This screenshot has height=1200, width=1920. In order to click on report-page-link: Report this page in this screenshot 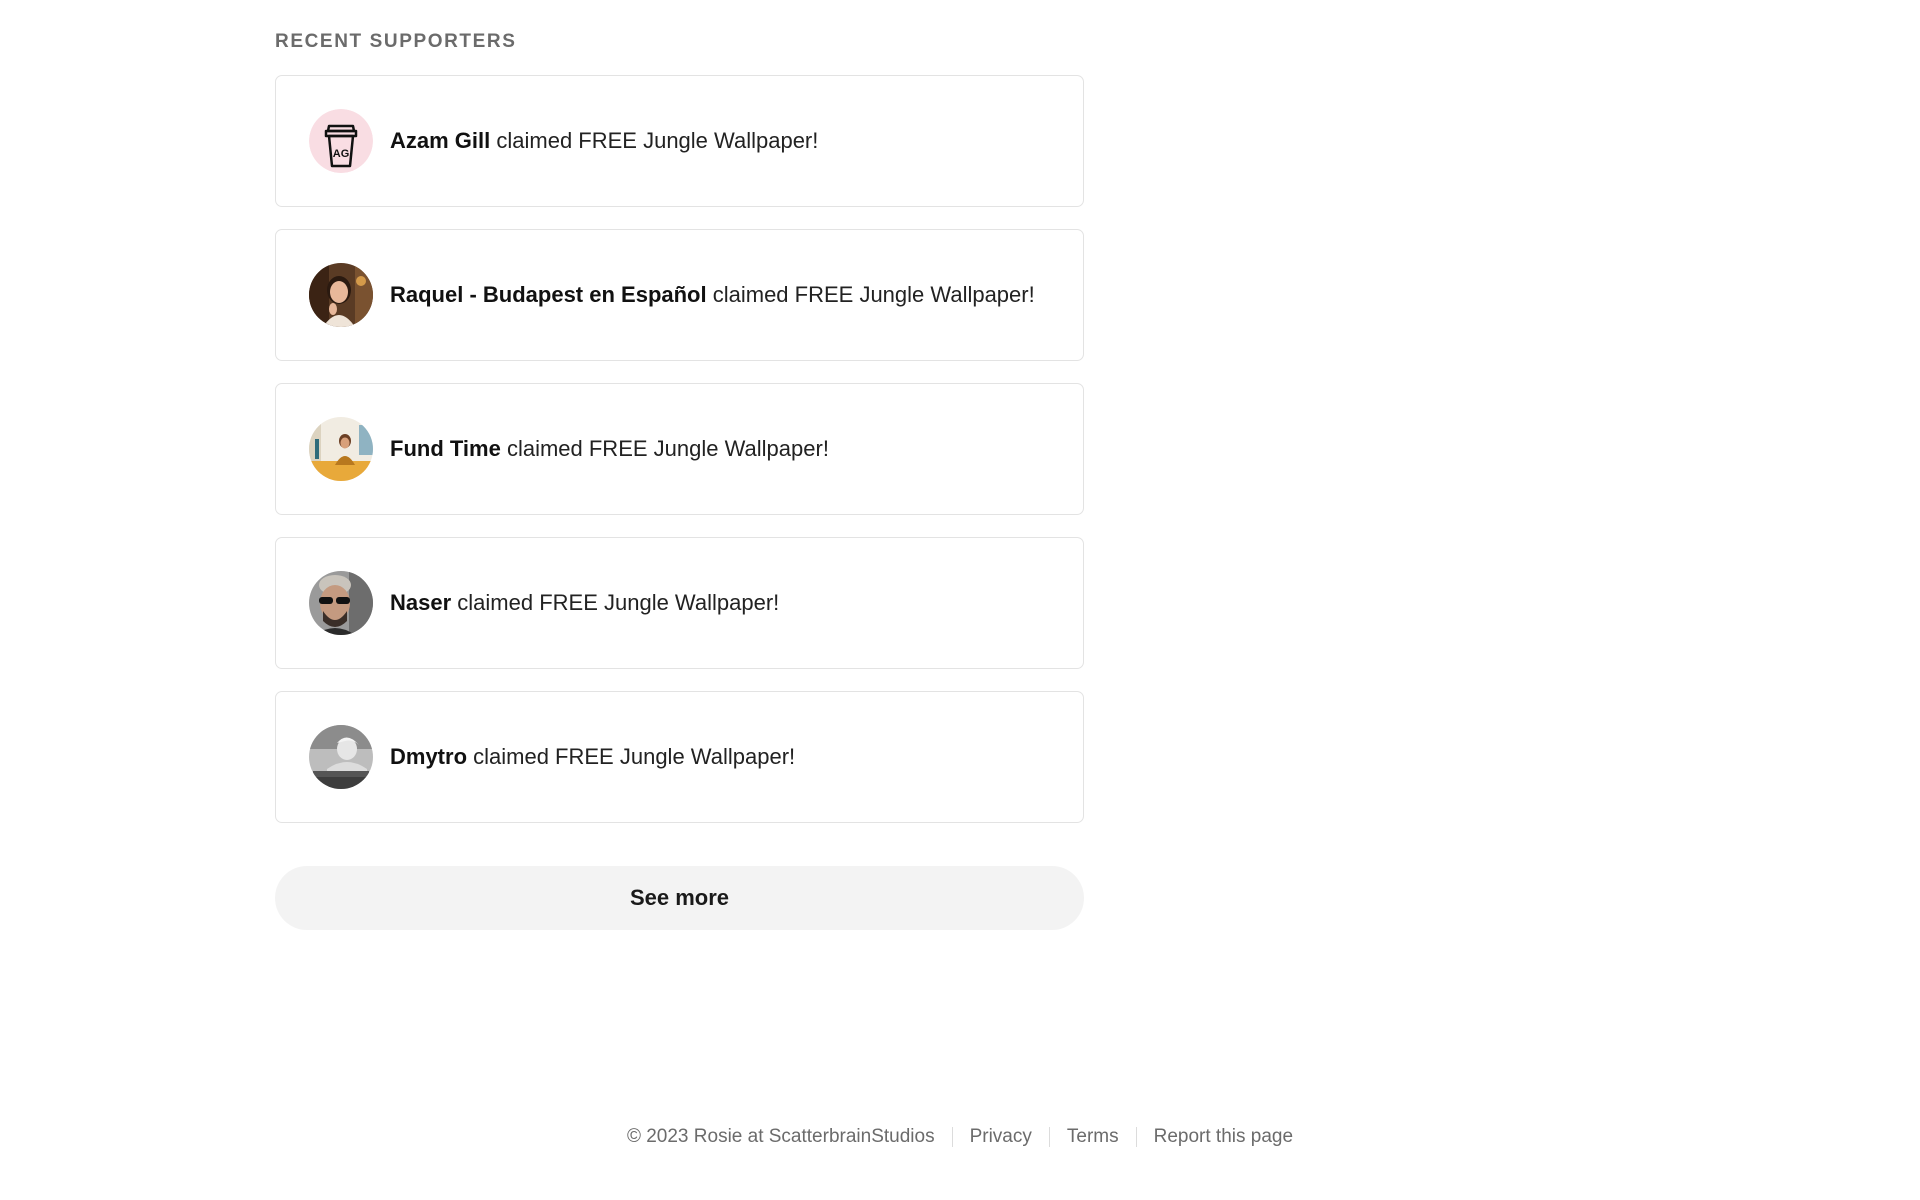, I will do `click(1223, 1137)`.